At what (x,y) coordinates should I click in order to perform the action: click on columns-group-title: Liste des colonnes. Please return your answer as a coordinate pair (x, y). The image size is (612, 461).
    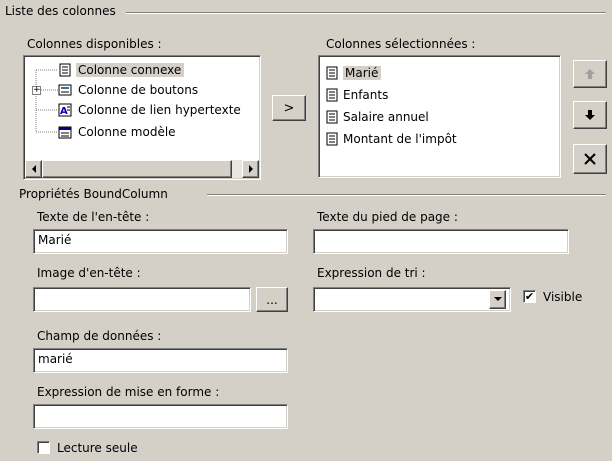
    Looking at the image, I should click on (60, 11).